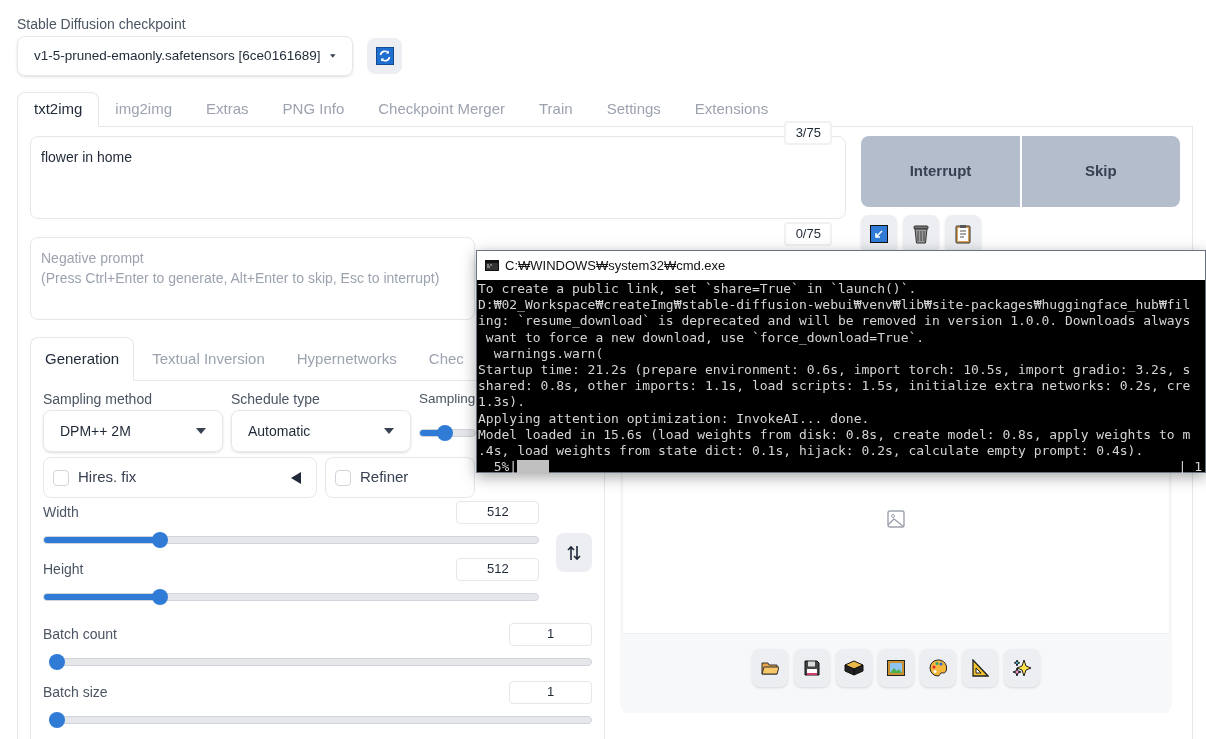 This screenshot has width=1206, height=739. I want to click on refresh-icon, so click(384, 56).